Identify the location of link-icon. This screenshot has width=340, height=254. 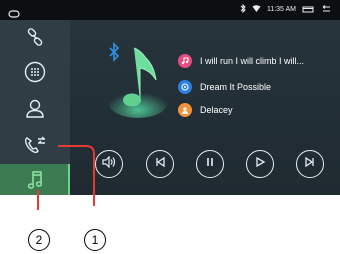
(35, 36).